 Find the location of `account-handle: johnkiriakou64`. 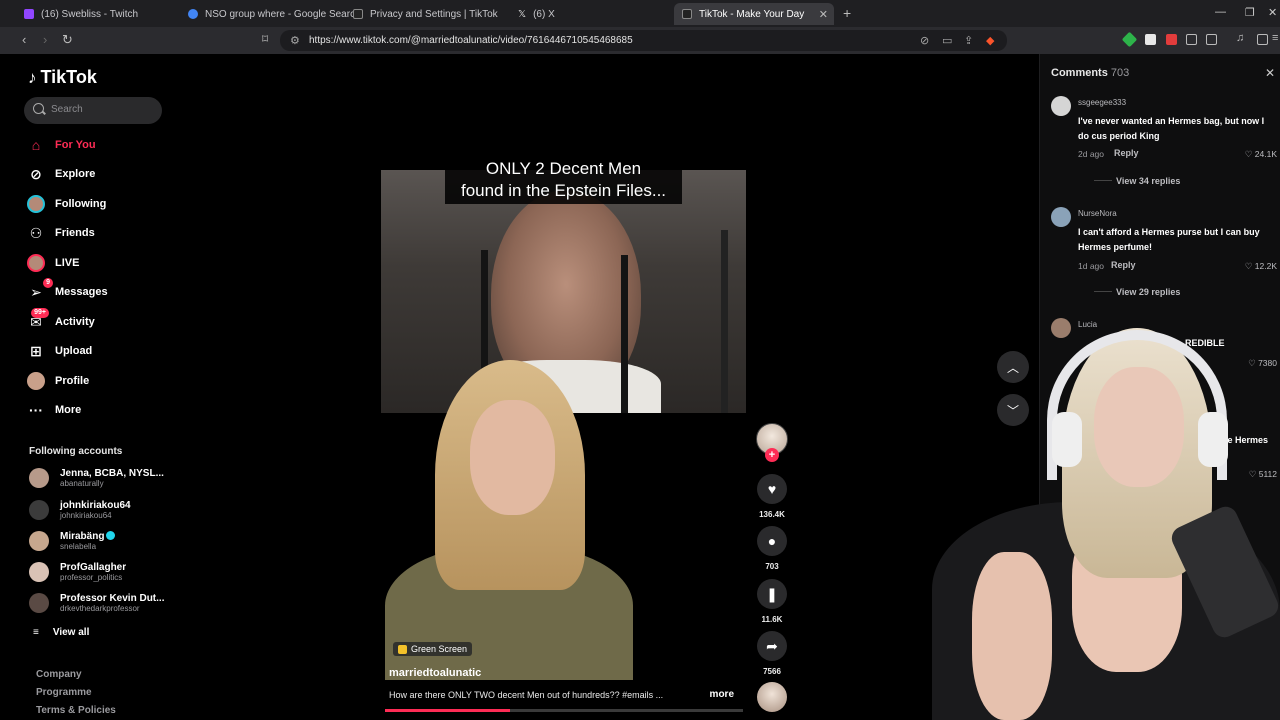

account-handle: johnkiriakou64 is located at coordinates (86, 515).